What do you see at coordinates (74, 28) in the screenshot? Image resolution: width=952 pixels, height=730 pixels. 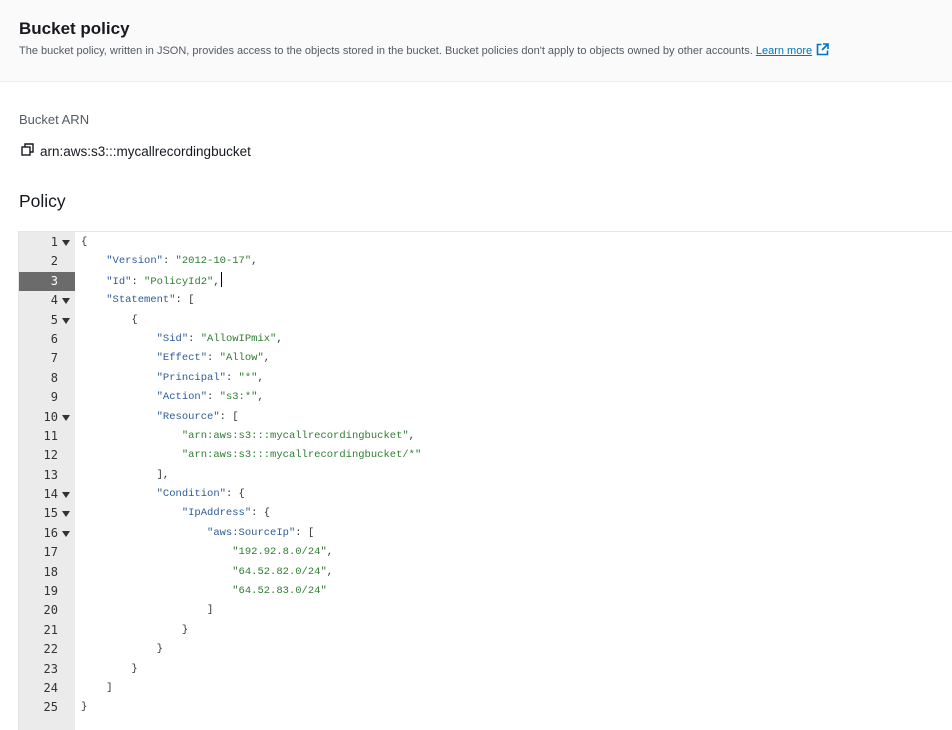 I see `page-title: Bucket policy` at bounding box center [74, 28].